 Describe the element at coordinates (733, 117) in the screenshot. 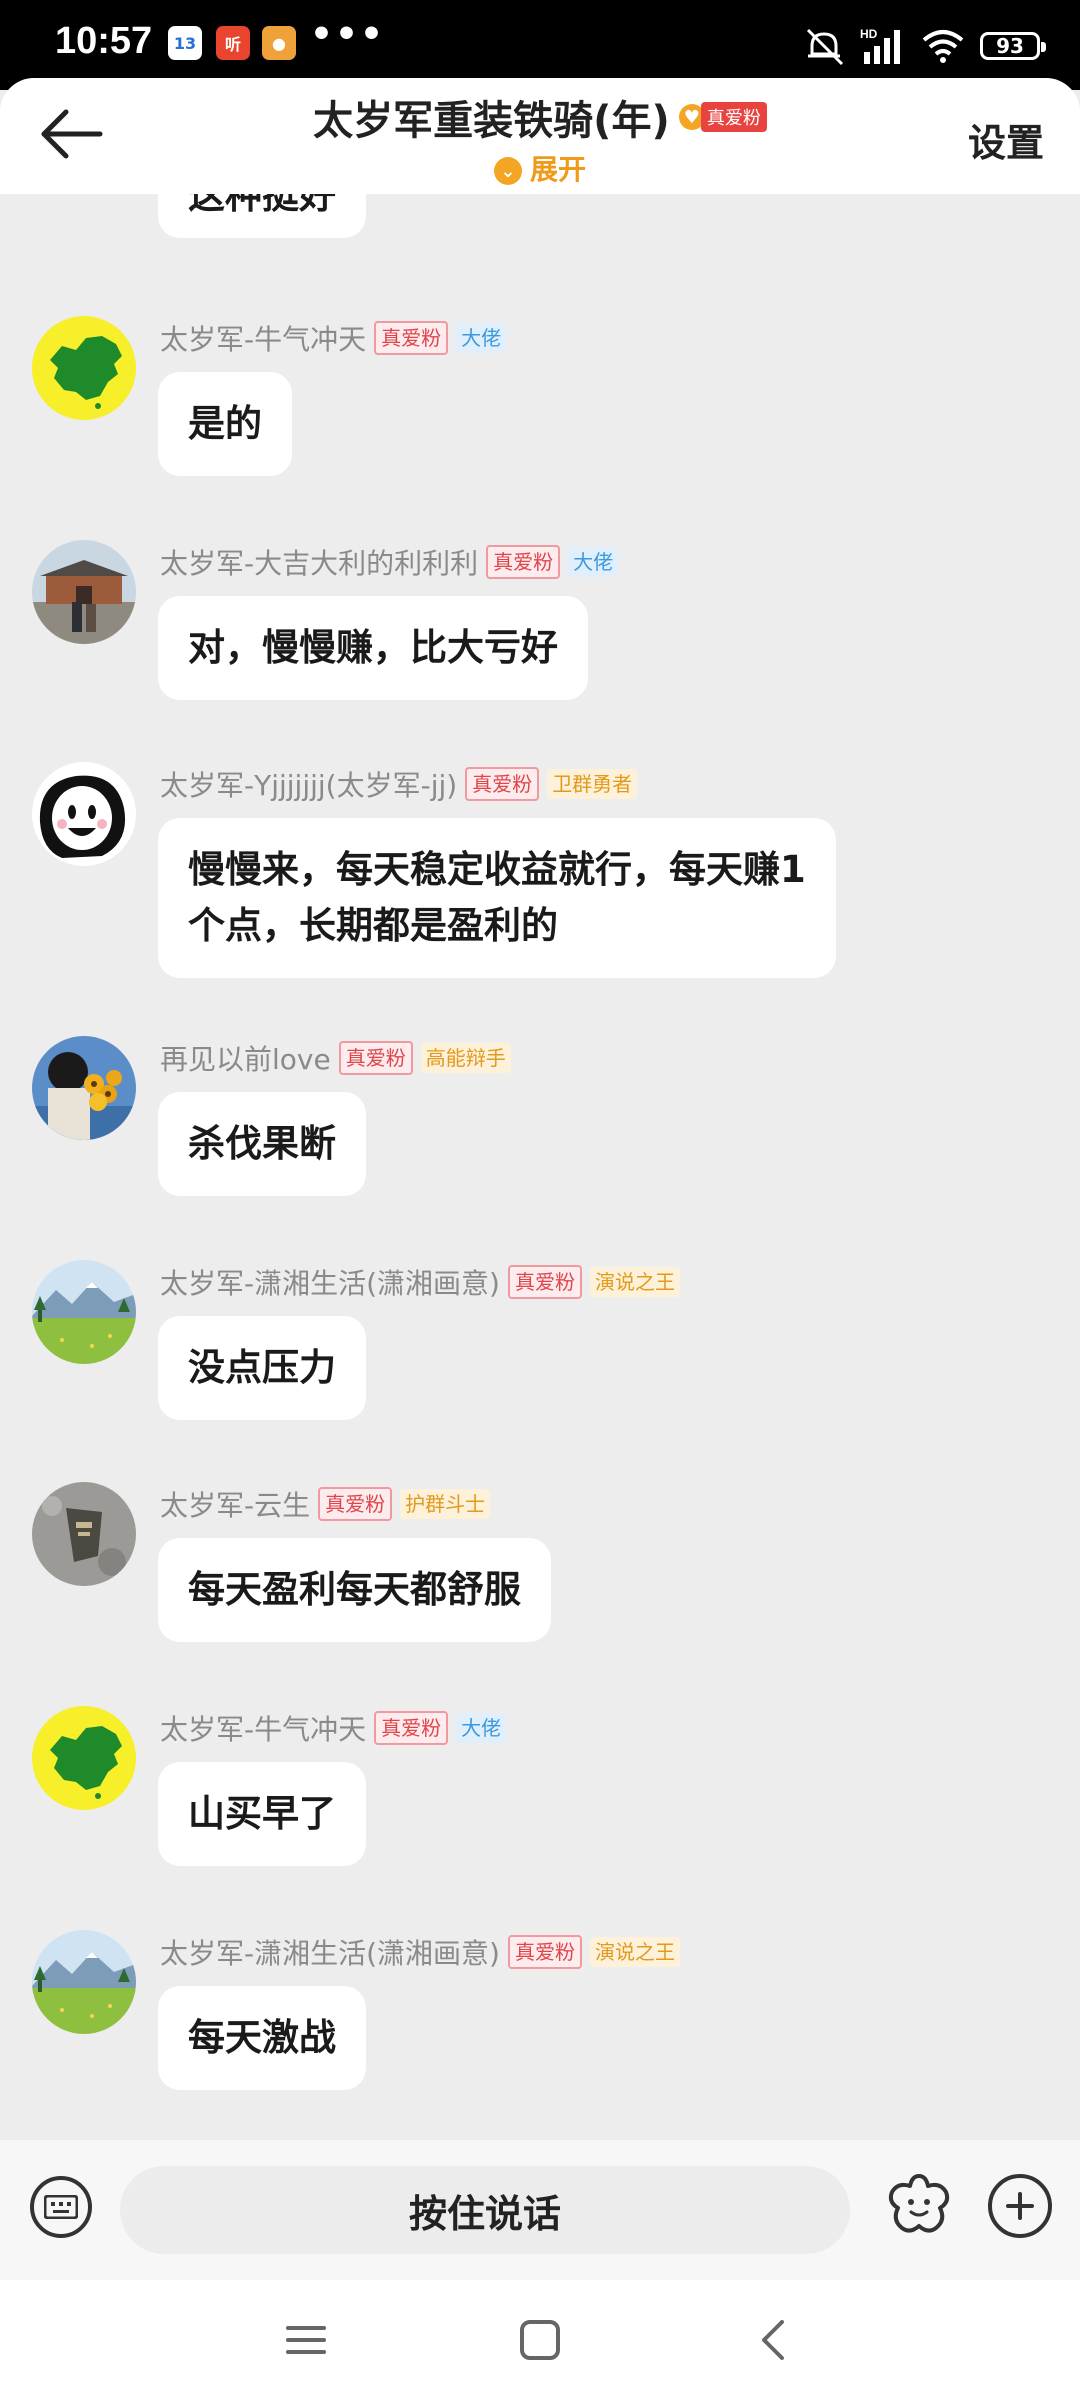

I see `fan-badge-label: 真爱粉` at that location.